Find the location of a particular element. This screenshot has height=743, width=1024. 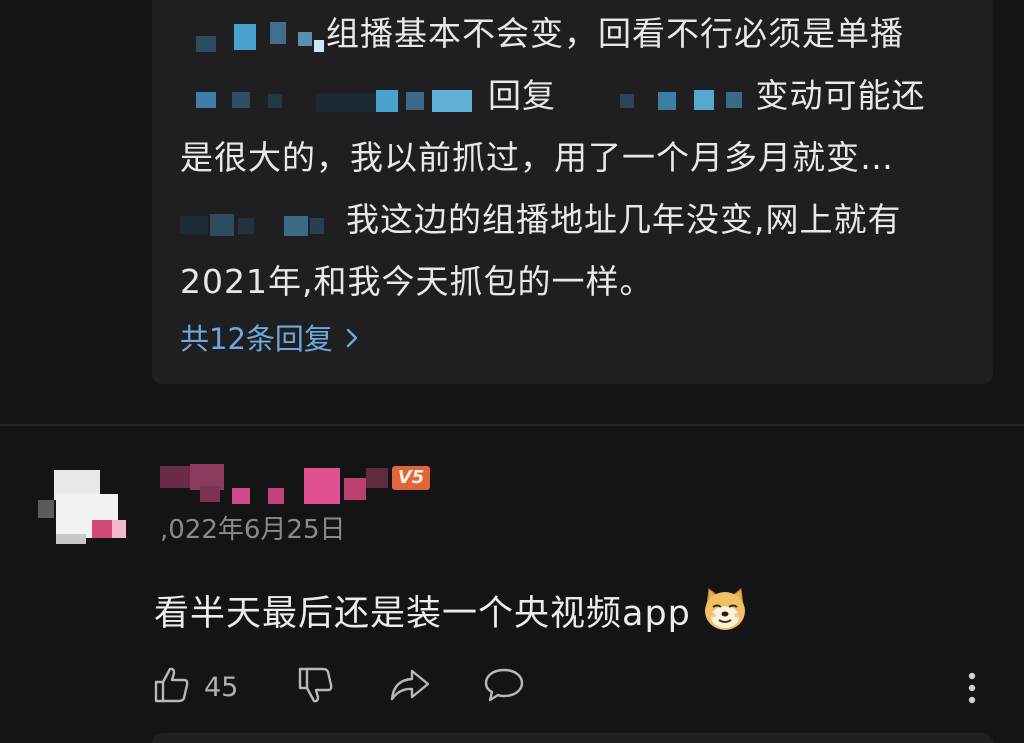

level-badge: V5 is located at coordinates (411, 478).